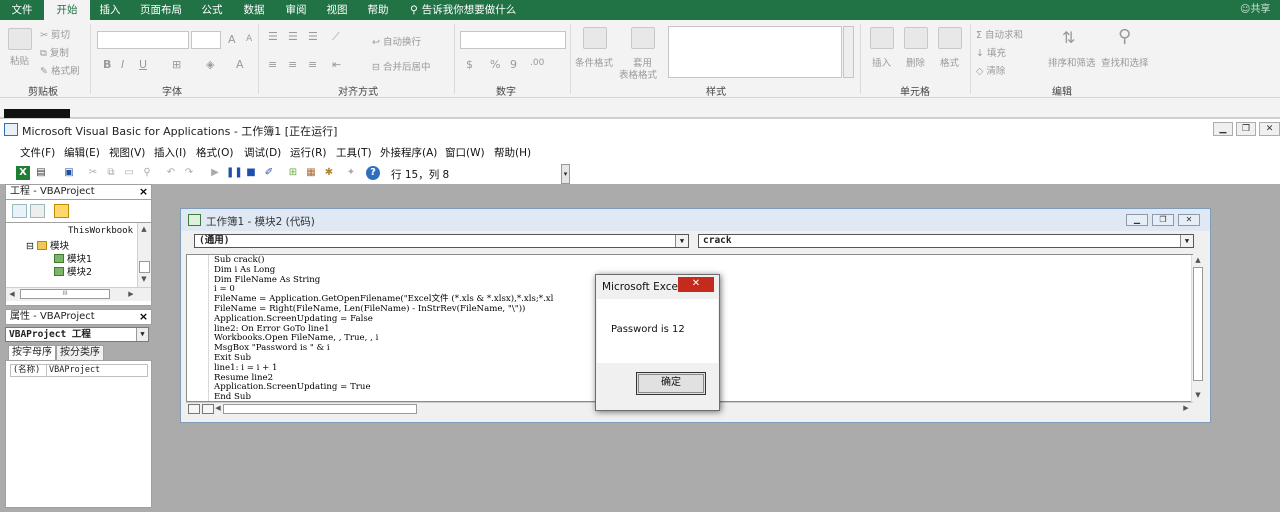 The width and height of the screenshot is (1280, 512). Describe the element at coordinates (249, 39) in the screenshot. I see `shrink-font-button: A` at that location.